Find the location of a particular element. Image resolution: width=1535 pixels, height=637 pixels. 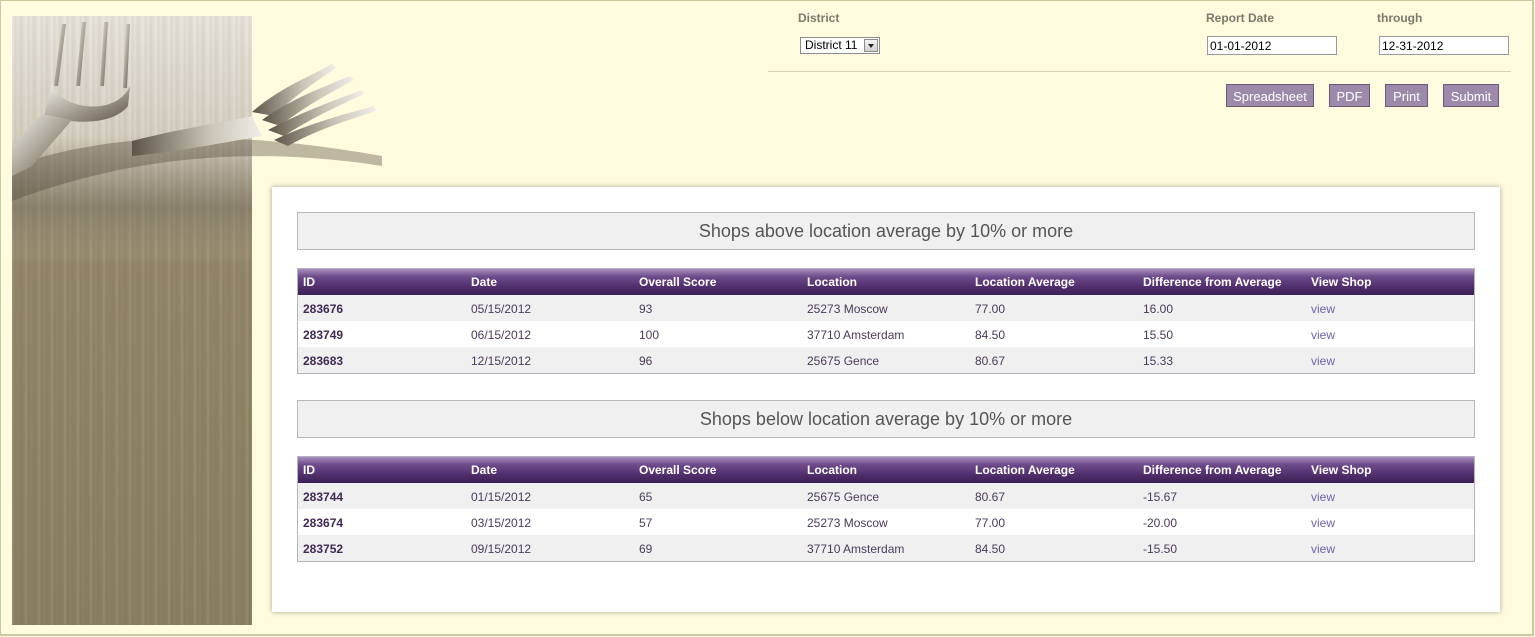

cell-difference: 15.50 is located at coordinates (1158, 335).